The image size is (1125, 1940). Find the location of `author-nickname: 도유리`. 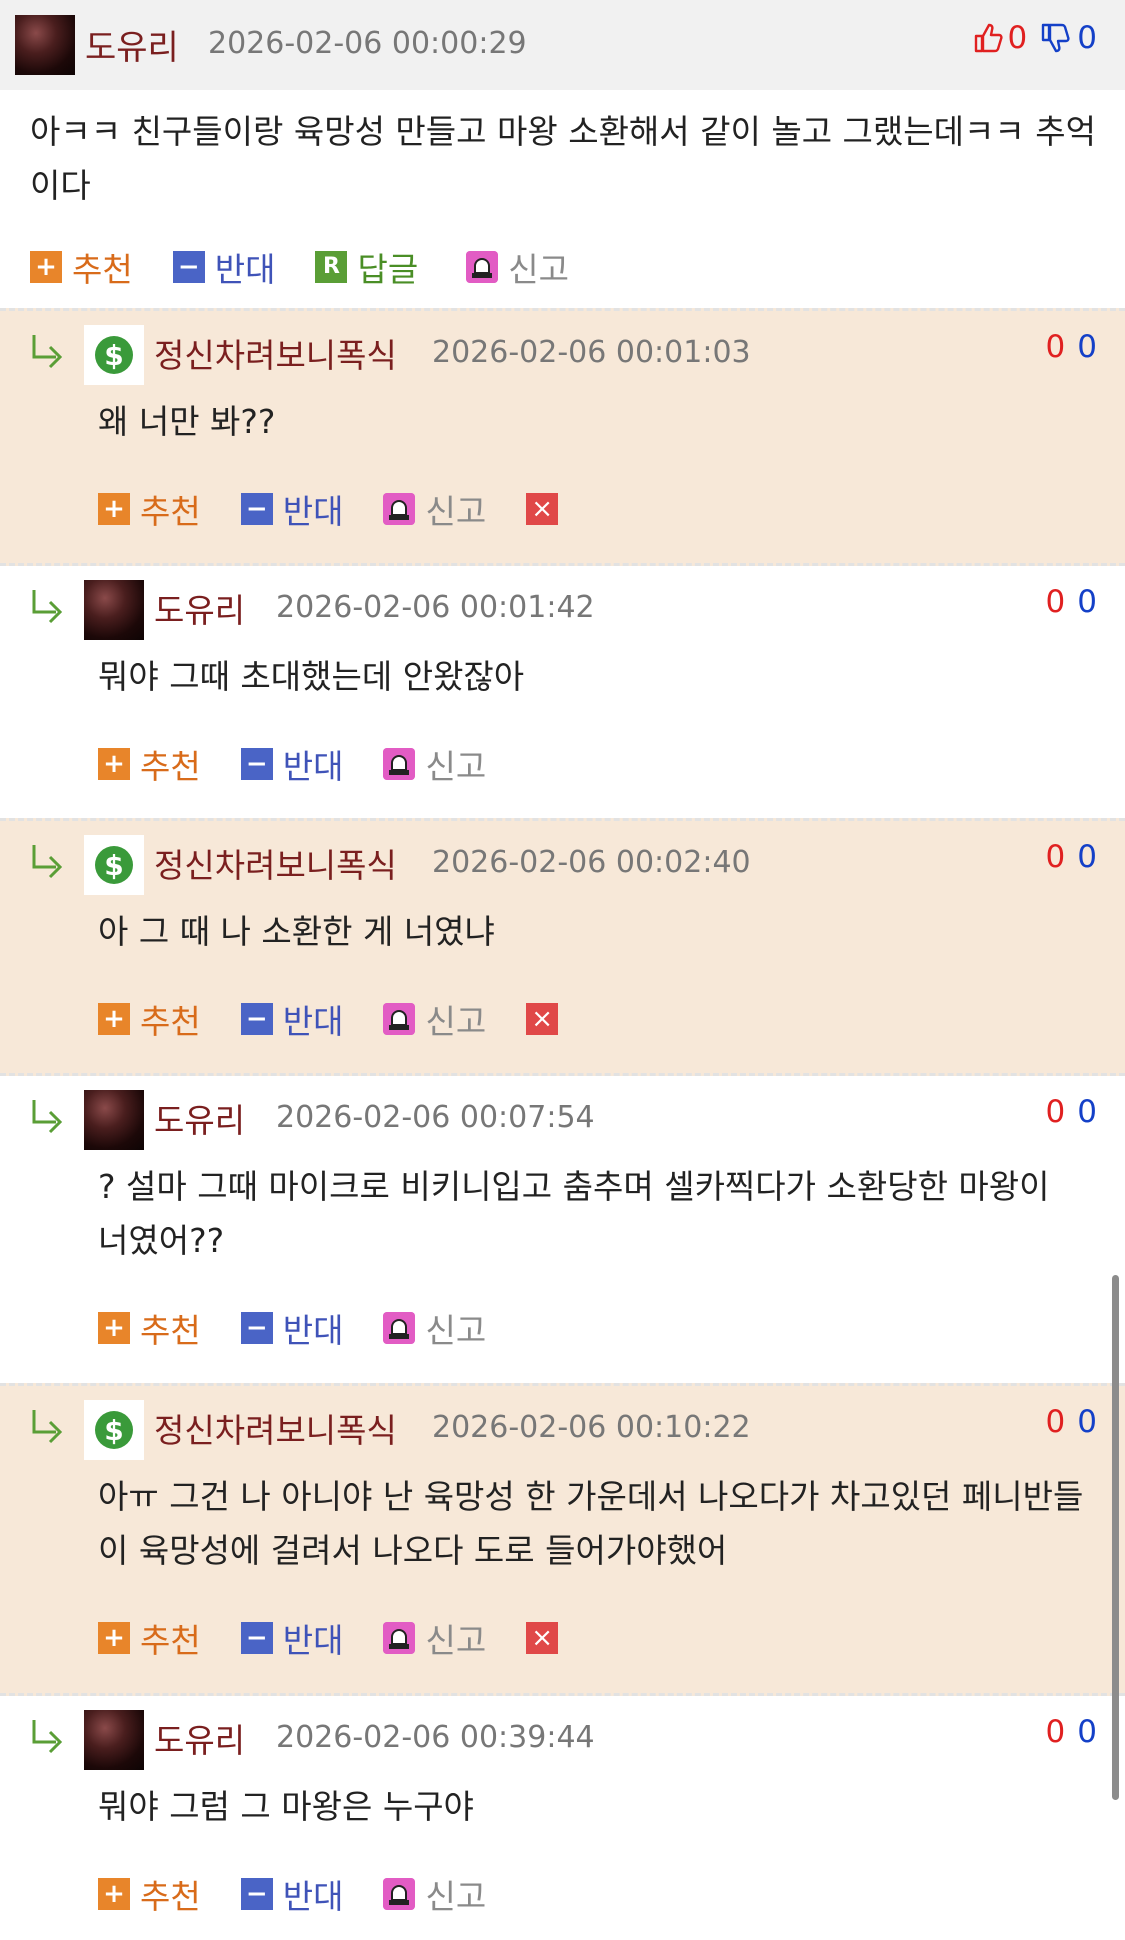

author-nickname: 도유리 is located at coordinates (132, 44).